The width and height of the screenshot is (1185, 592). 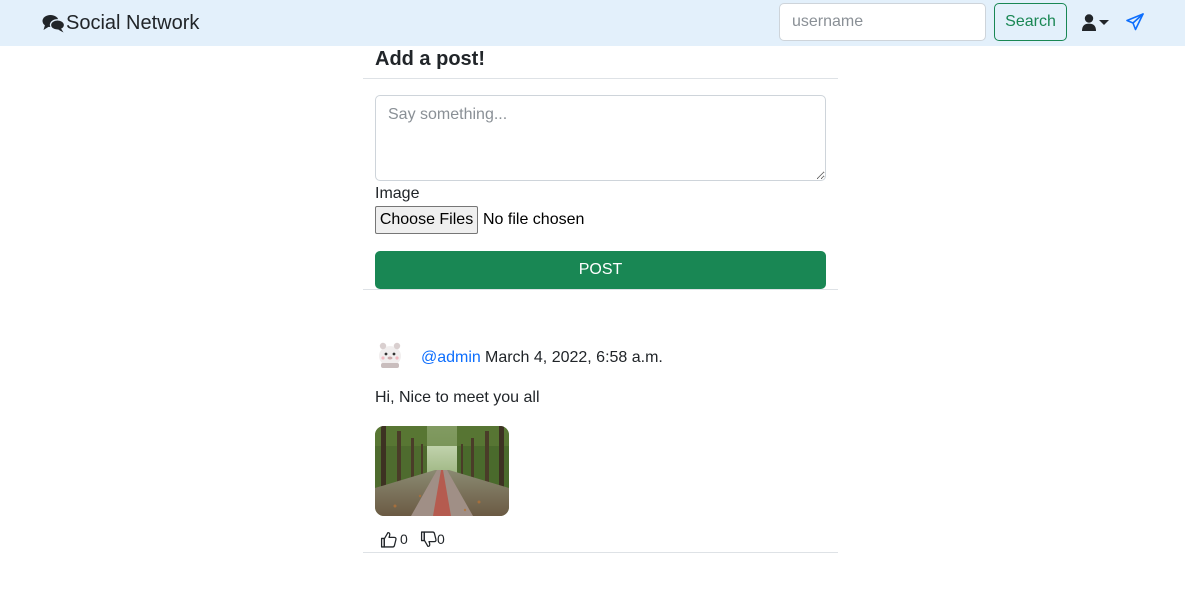 What do you see at coordinates (451, 358) in the screenshot?
I see `post-author-link: @admin` at bounding box center [451, 358].